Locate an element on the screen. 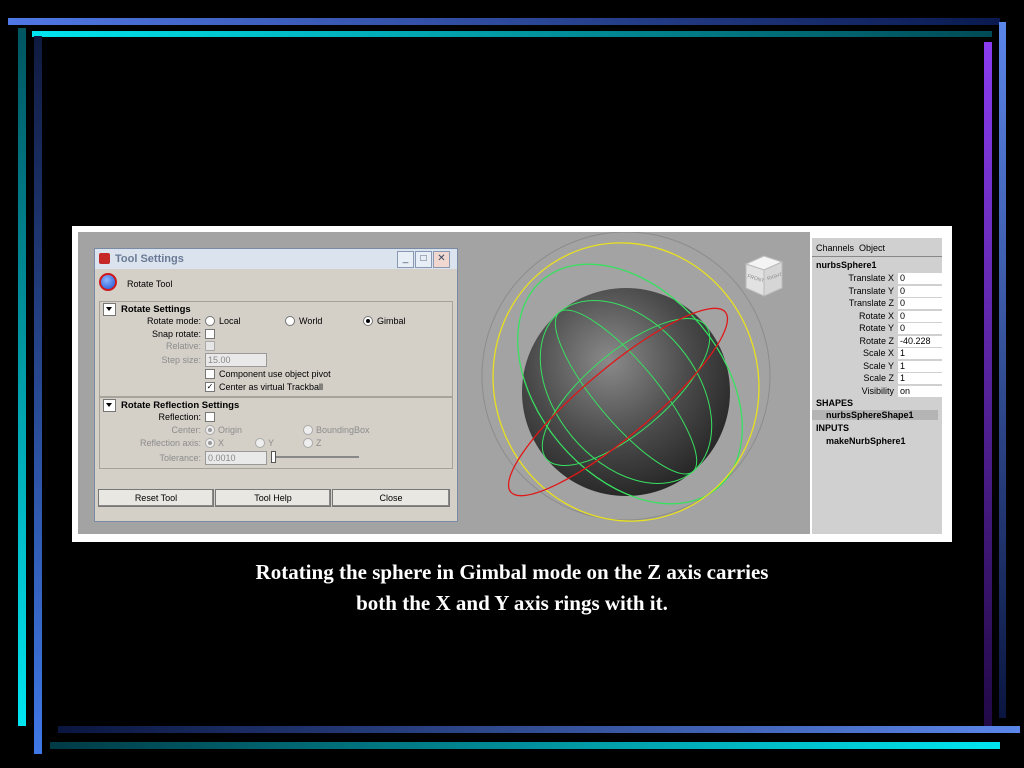 The image size is (1024, 768). channel-box-divider is located at coordinates (877, 256).